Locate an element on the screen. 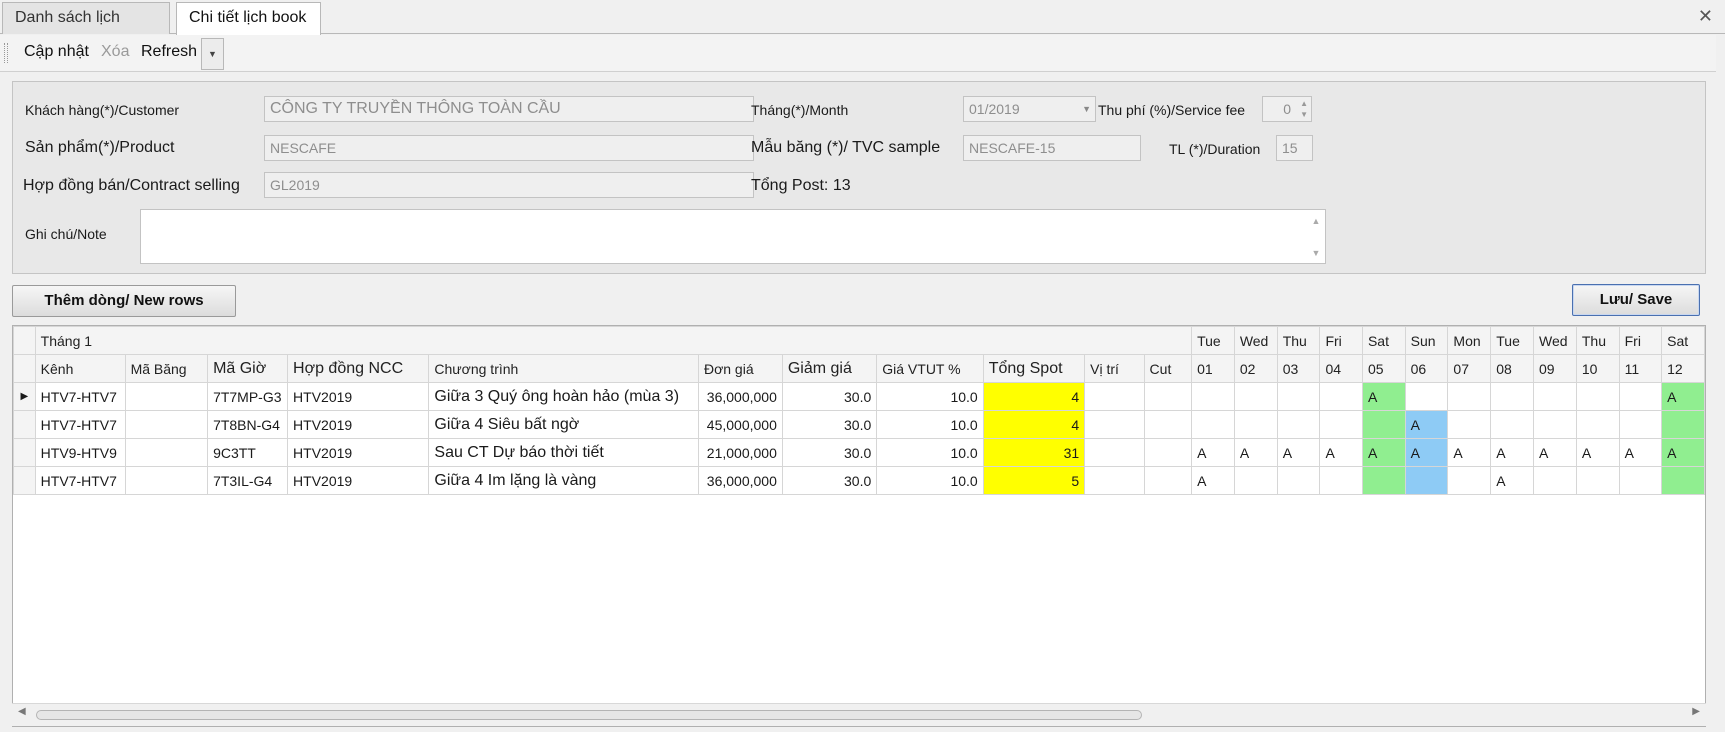 Image resolution: width=1725 pixels, height=732 pixels. tab-booking-detail: Chi tiết lịch book is located at coordinates (248, 18).